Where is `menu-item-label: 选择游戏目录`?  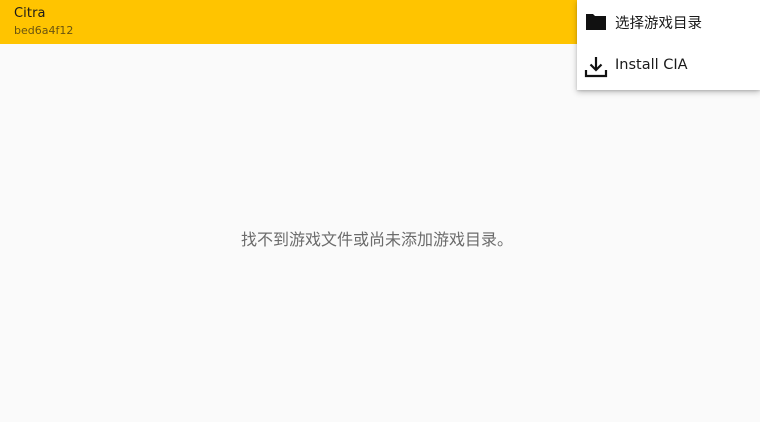 menu-item-label: 选择游戏目录 is located at coordinates (658, 24).